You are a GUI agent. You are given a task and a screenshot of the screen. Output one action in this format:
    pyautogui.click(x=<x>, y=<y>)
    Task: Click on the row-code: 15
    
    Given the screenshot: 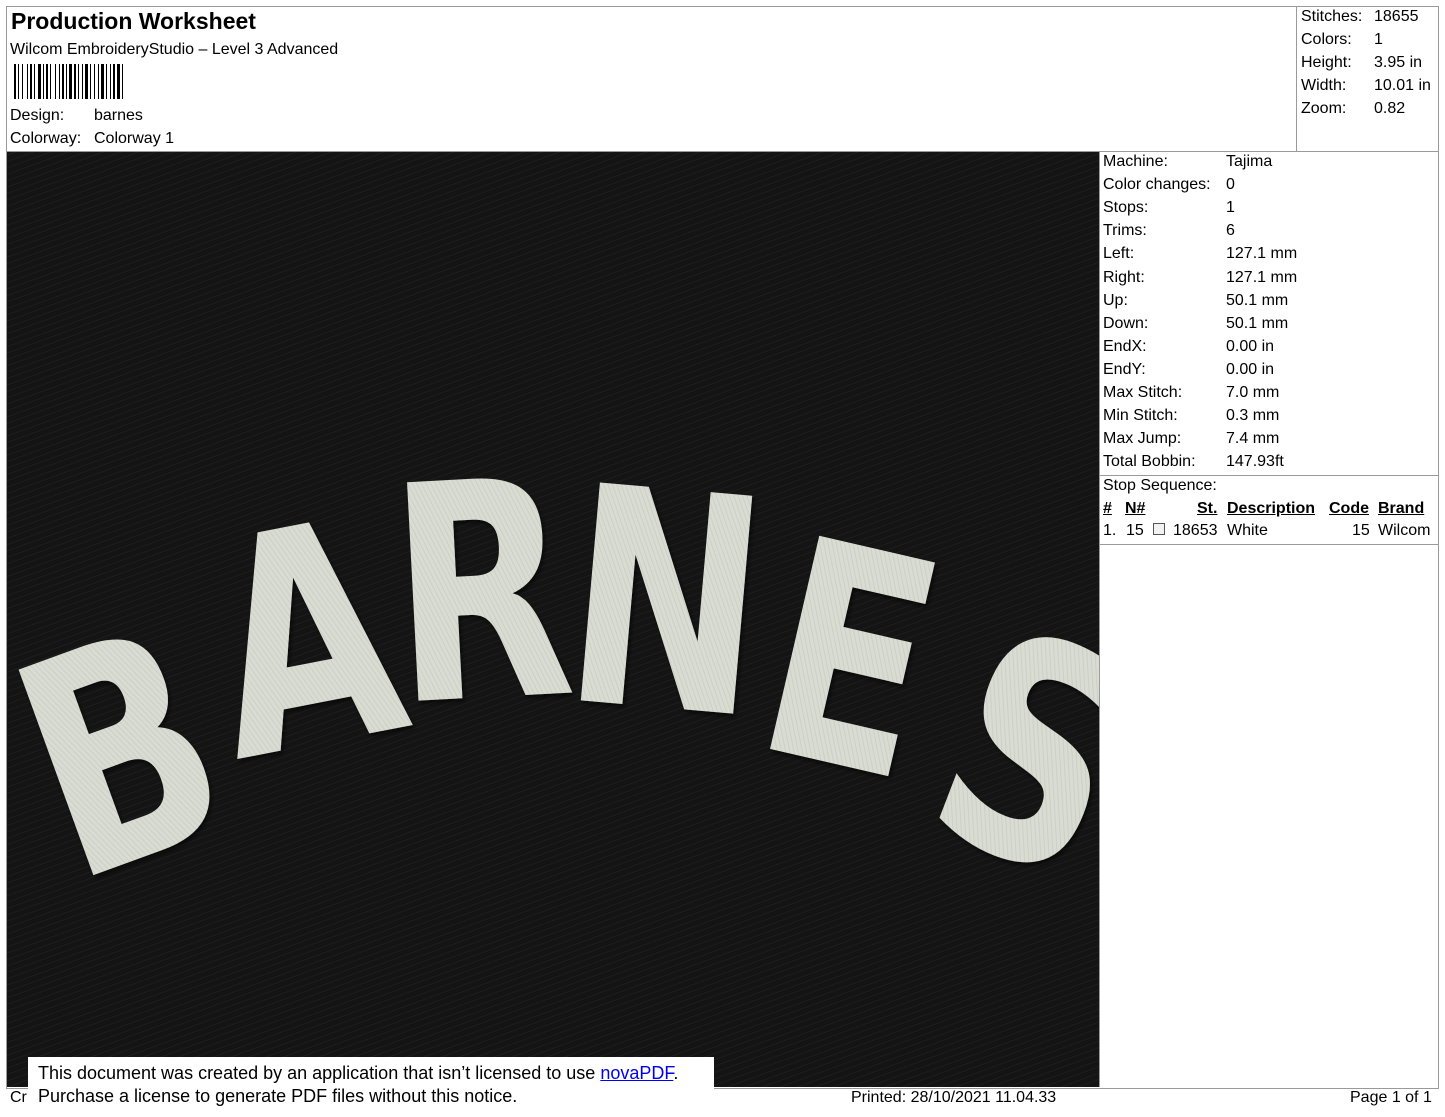 What is the action you would take?
    pyautogui.click(x=1361, y=530)
    